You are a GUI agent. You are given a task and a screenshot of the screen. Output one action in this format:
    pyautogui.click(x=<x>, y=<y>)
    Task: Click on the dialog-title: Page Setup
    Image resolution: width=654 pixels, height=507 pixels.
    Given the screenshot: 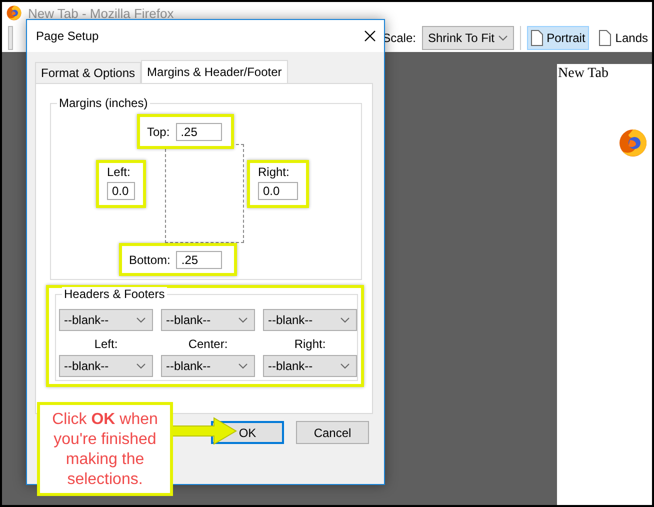 What is the action you would take?
    pyautogui.click(x=67, y=36)
    